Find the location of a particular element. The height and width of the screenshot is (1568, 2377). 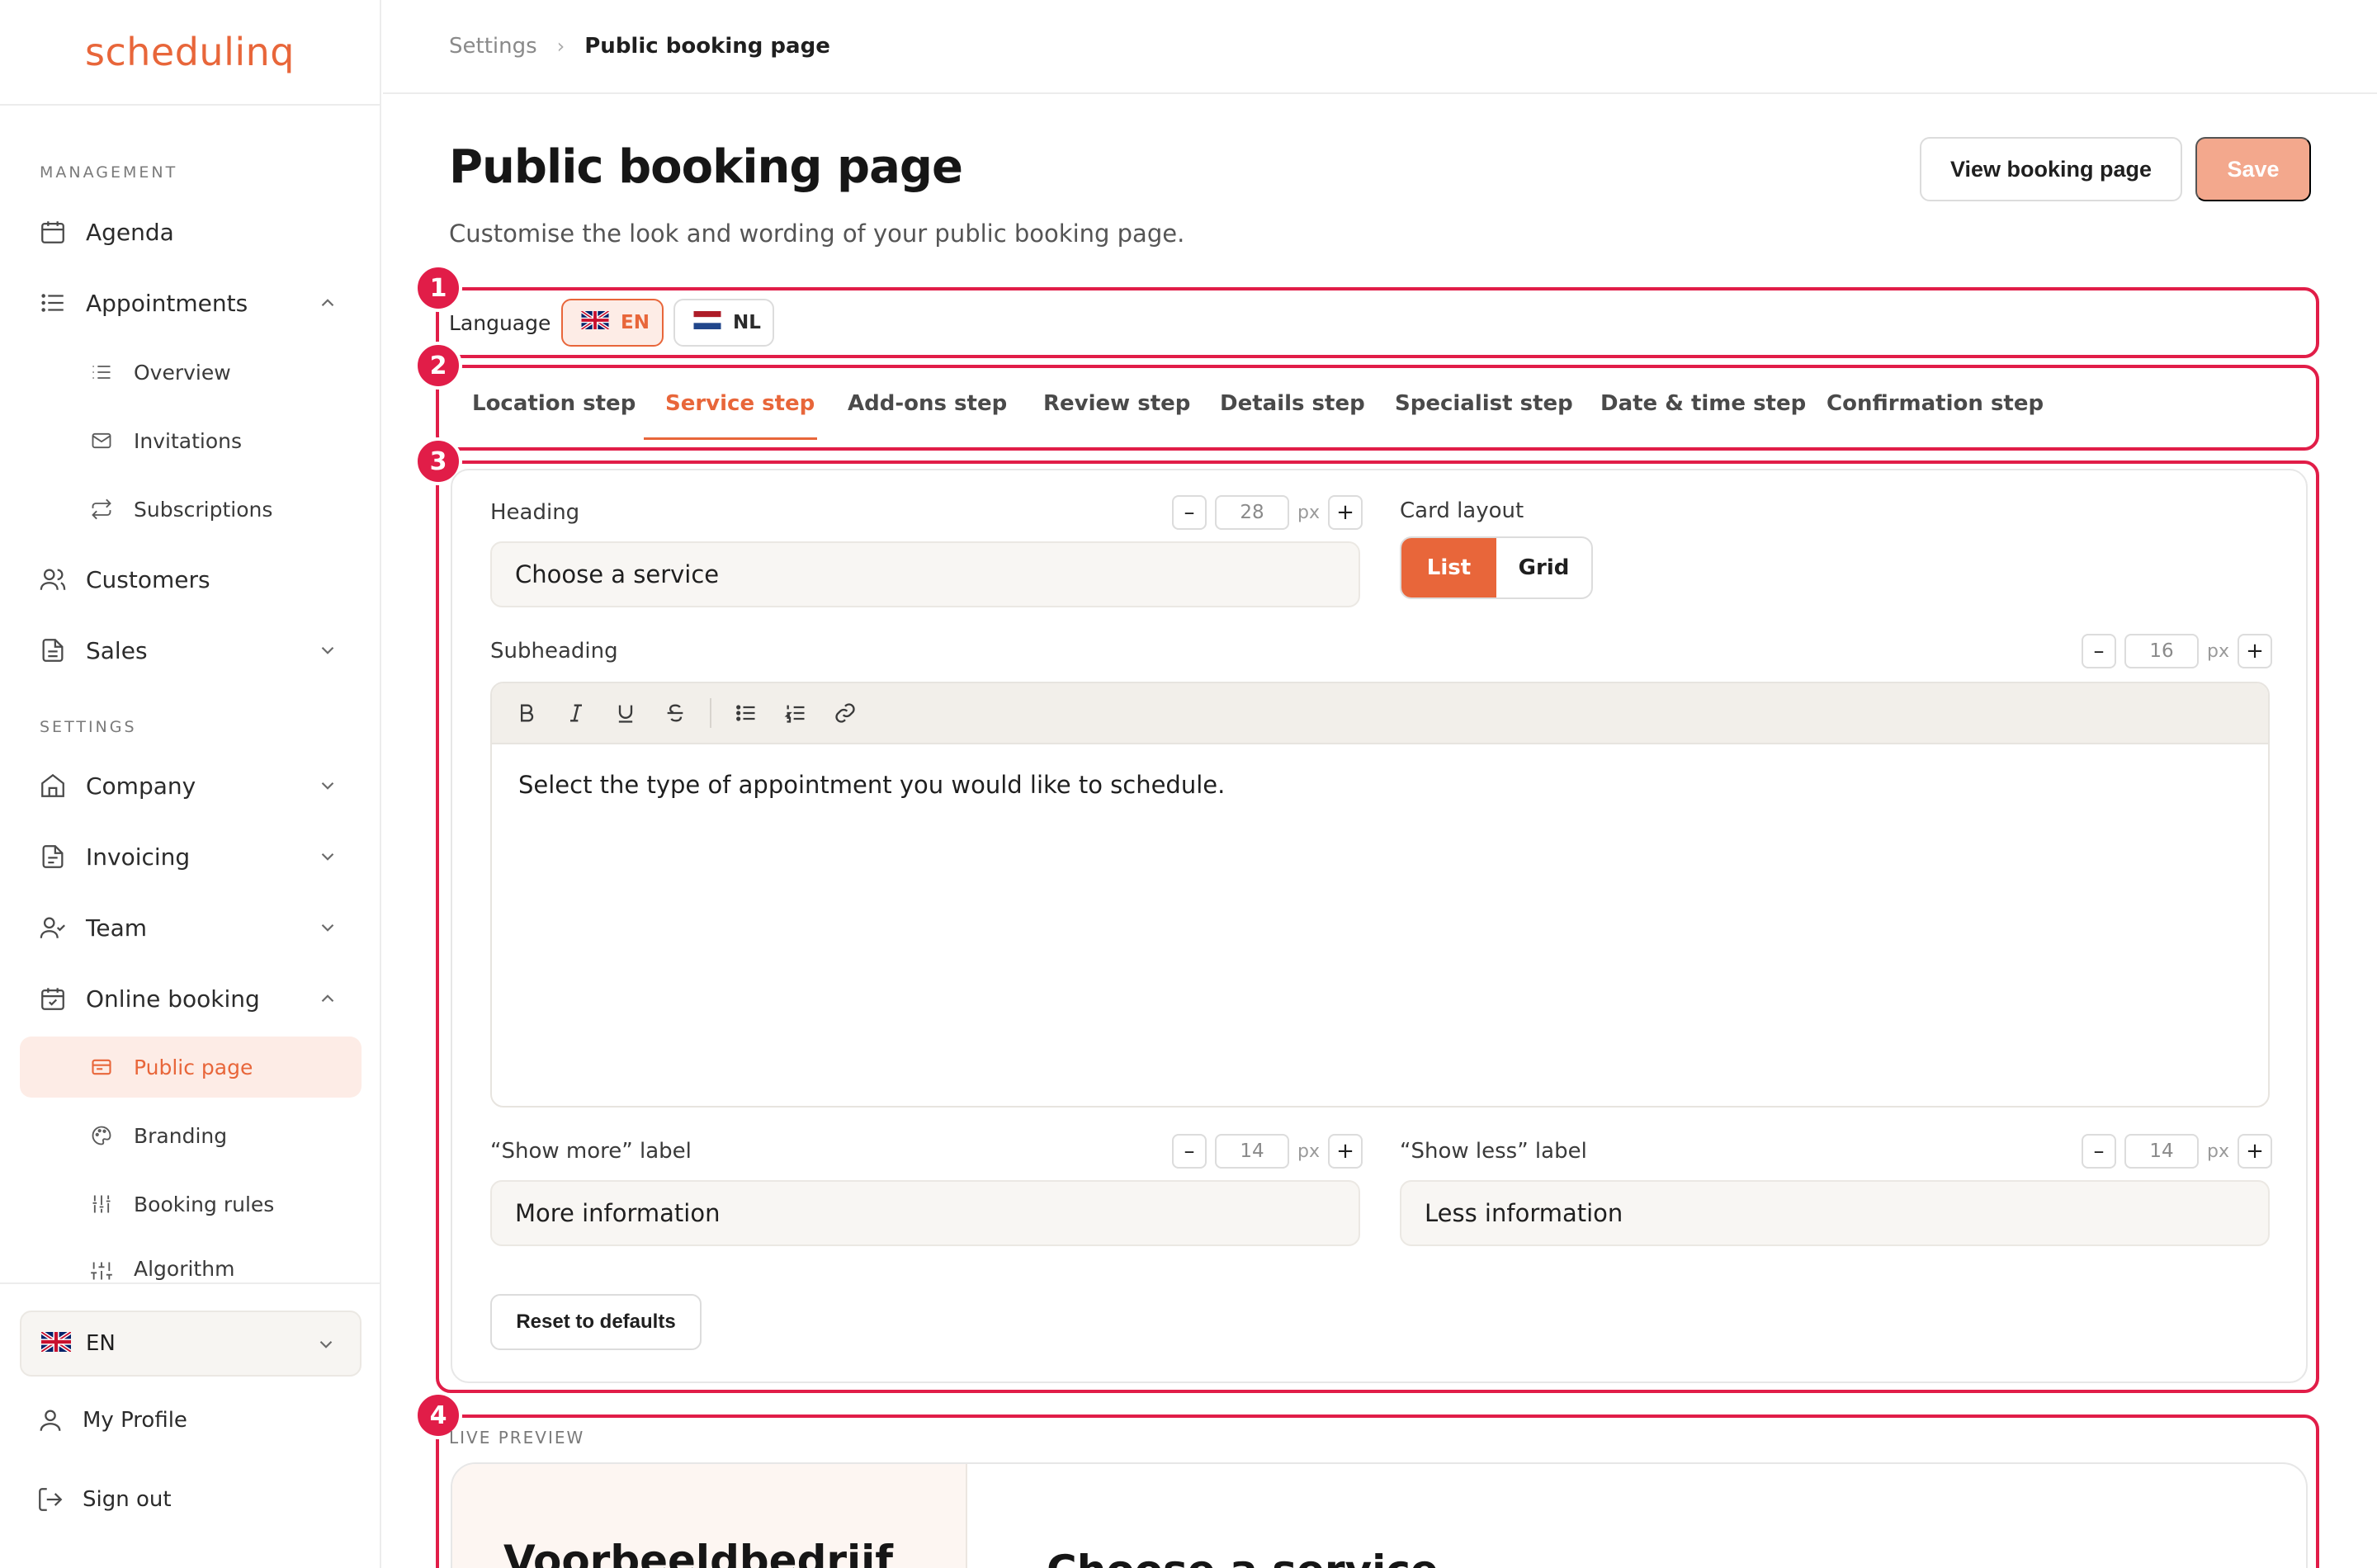

numbered-list-icon is located at coordinates (795, 713).